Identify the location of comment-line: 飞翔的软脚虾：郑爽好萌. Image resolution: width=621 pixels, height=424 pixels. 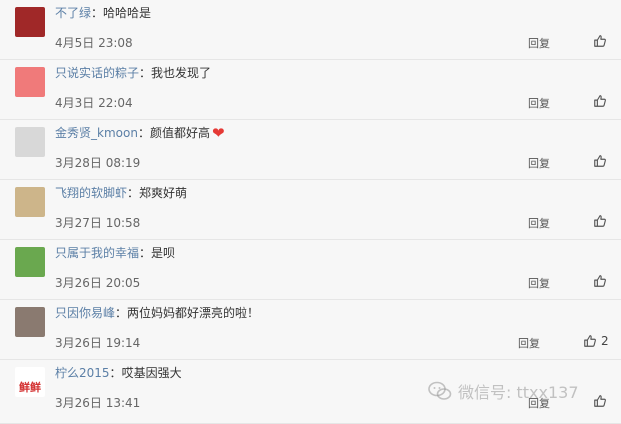
(121, 193).